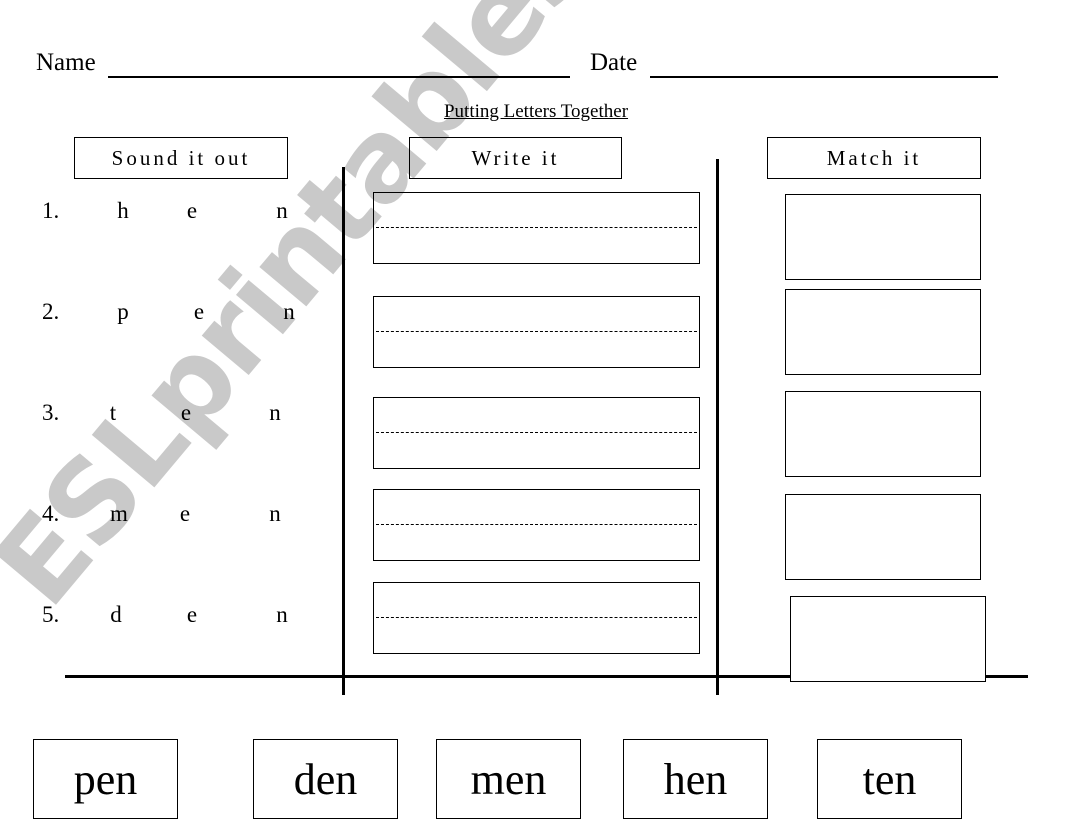 The width and height of the screenshot is (1086, 838). What do you see at coordinates (695, 779) in the screenshot?
I see `word-card-hen: hen` at bounding box center [695, 779].